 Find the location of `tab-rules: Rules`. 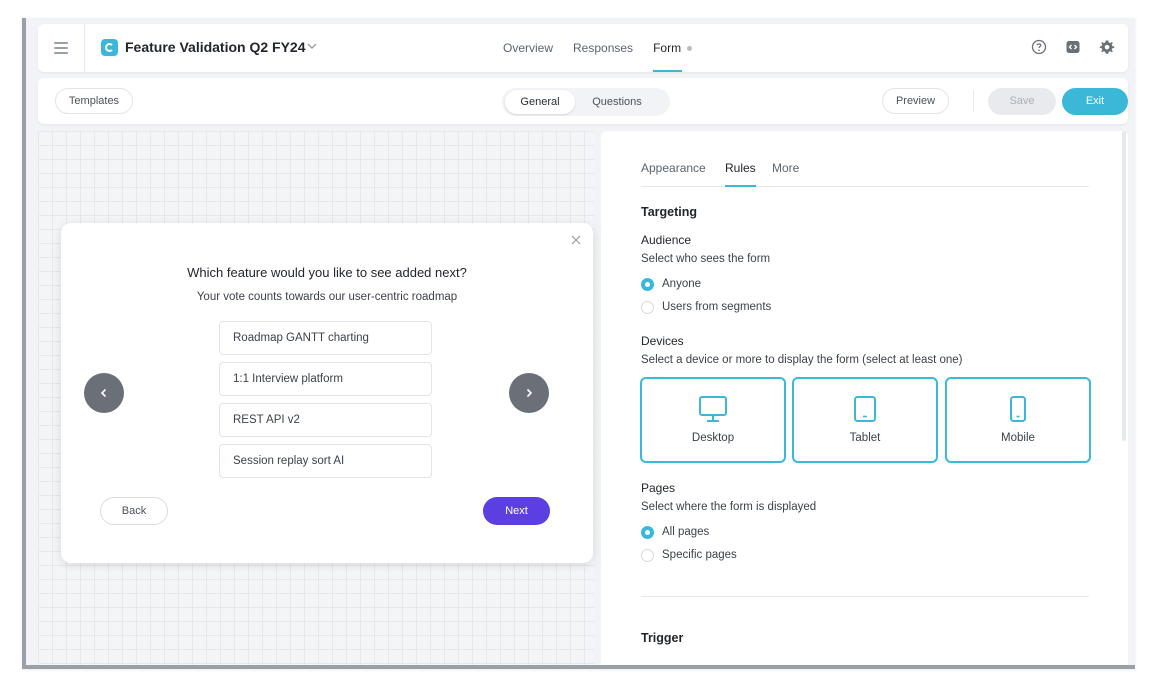

tab-rules: Rules is located at coordinates (740, 168).